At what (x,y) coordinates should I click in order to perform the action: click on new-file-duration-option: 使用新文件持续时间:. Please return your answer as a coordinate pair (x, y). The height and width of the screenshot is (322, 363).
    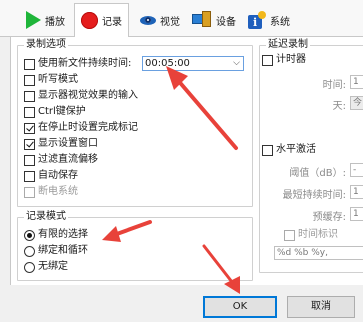
    Looking at the image, I should click on (77, 64).